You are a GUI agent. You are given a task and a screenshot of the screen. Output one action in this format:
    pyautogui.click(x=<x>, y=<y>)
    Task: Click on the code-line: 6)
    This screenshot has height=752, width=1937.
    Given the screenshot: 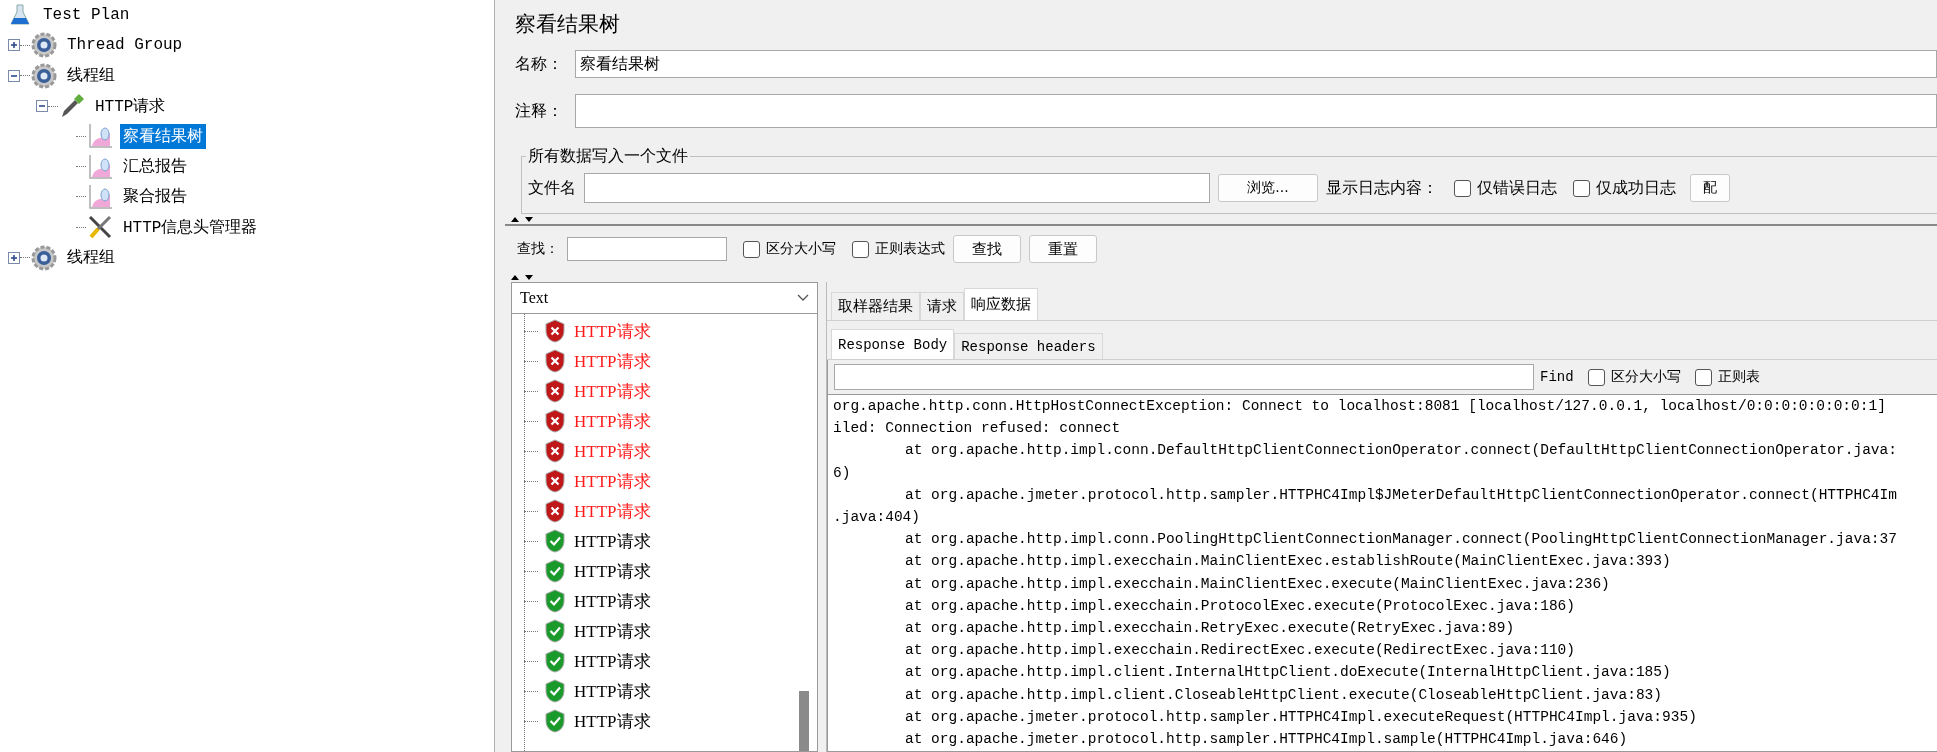 What is the action you would take?
    pyautogui.click(x=842, y=473)
    